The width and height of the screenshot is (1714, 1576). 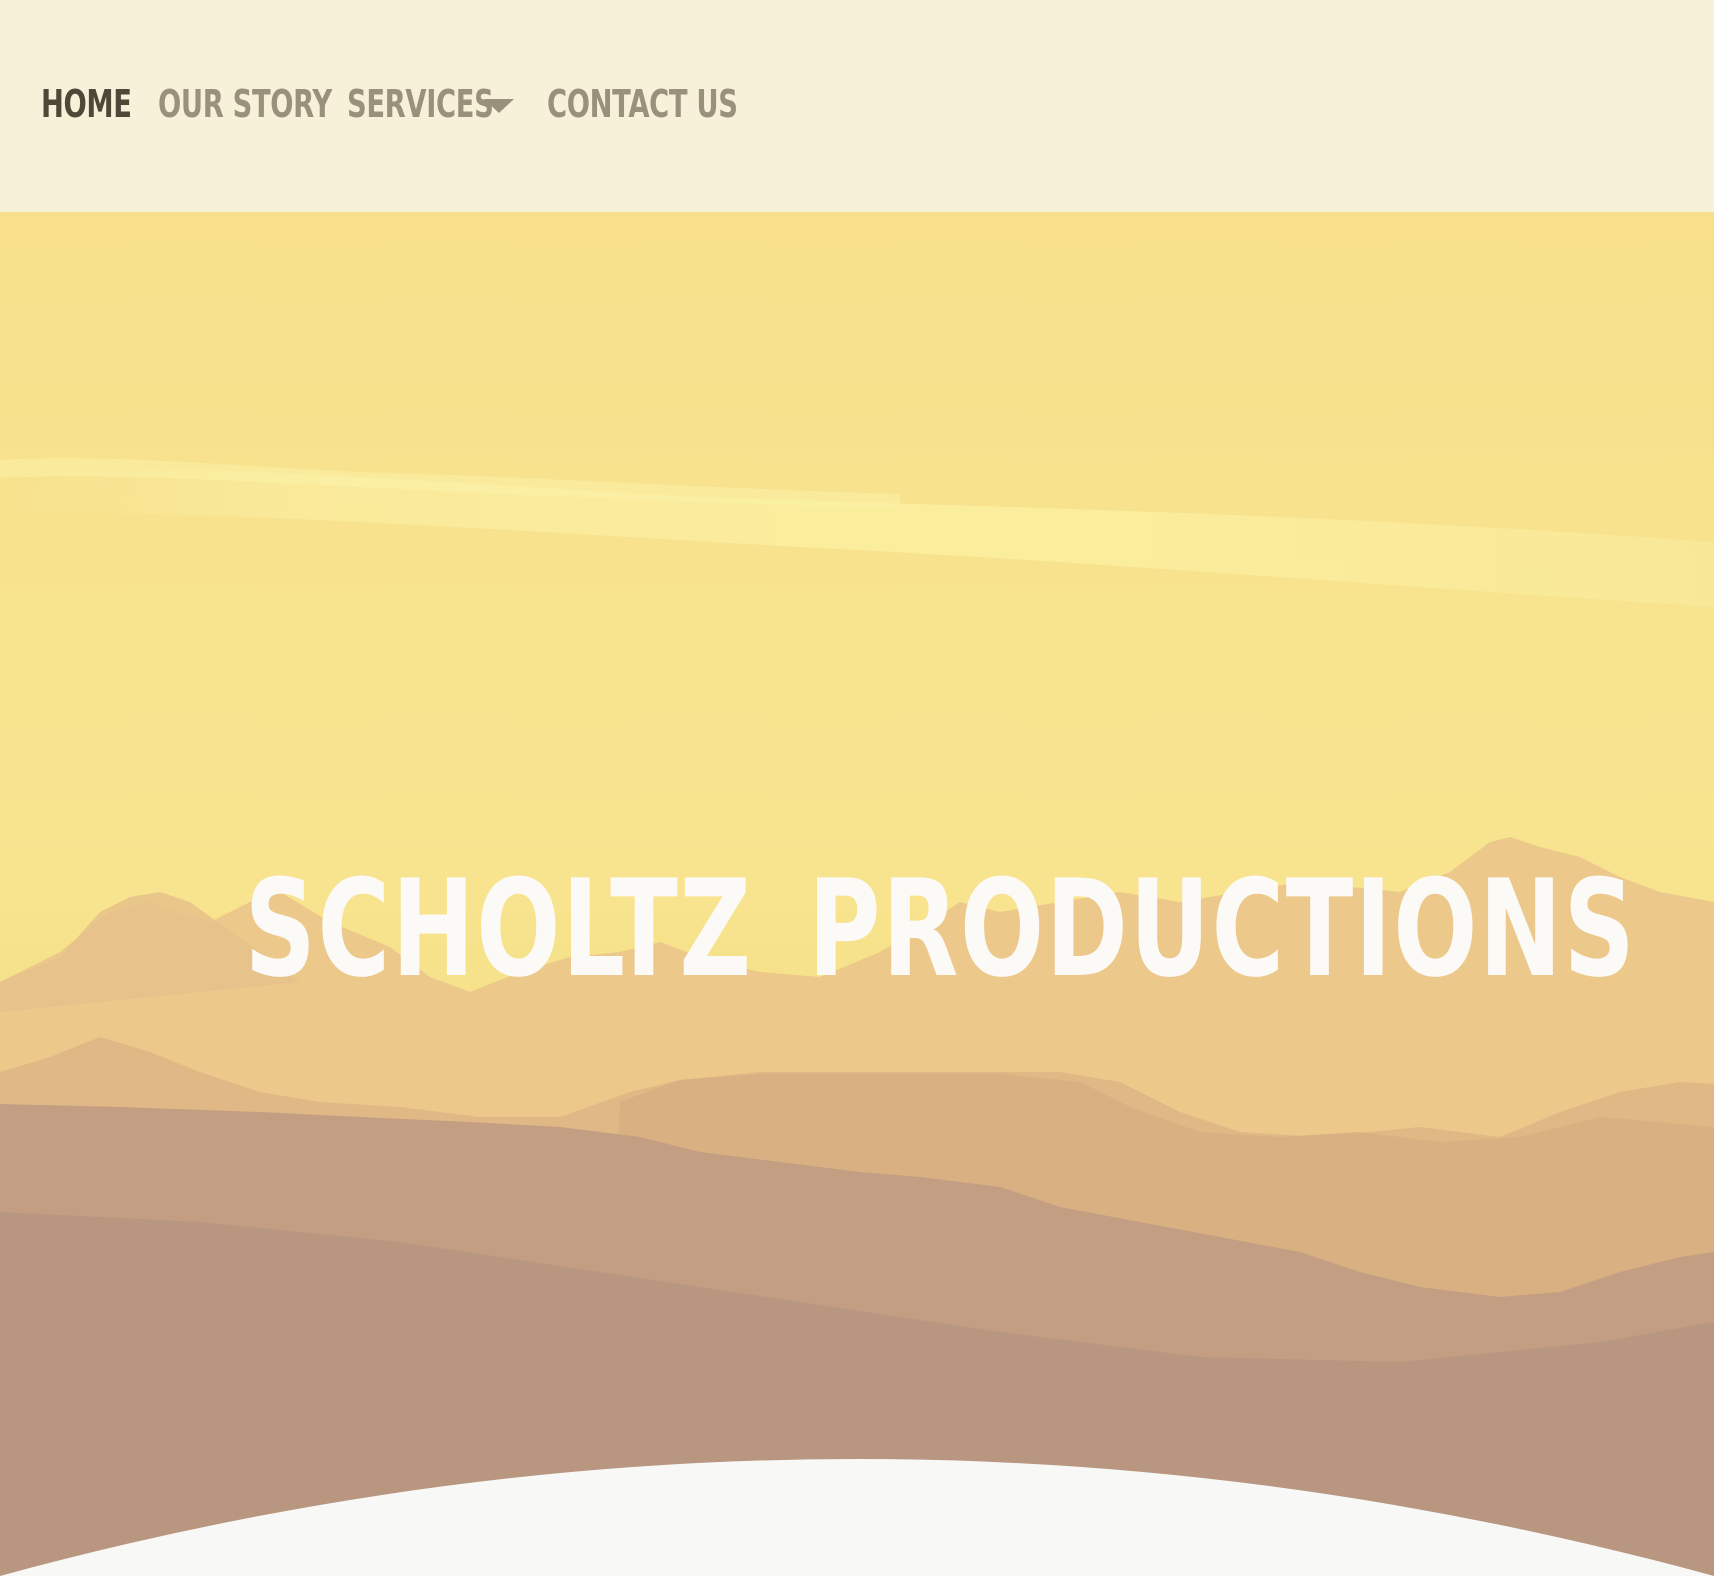 I want to click on nav-item-label: OUR STORY, so click(x=245, y=104).